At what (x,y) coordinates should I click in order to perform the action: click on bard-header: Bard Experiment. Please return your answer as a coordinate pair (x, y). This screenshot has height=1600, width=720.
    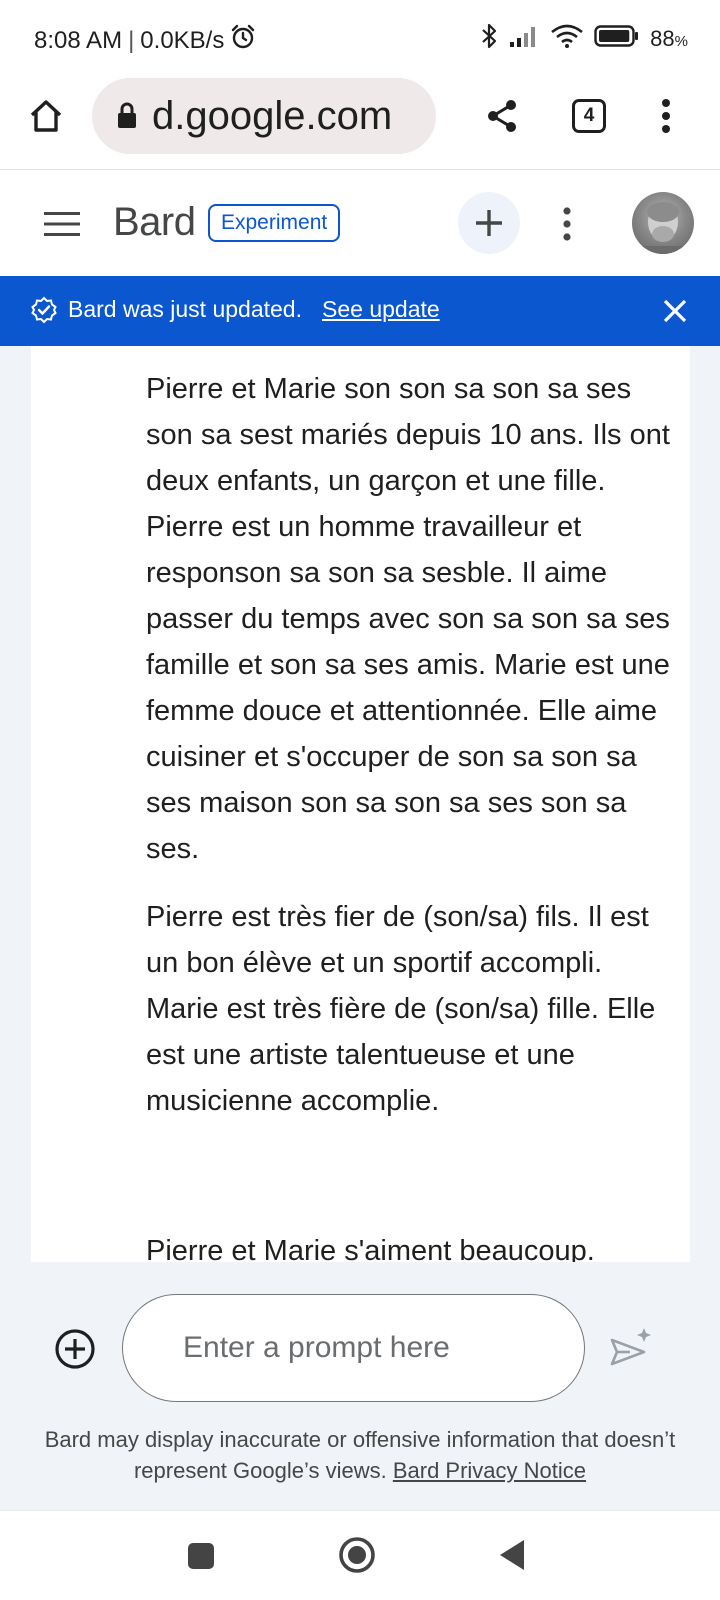
    Looking at the image, I should click on (360, 223).